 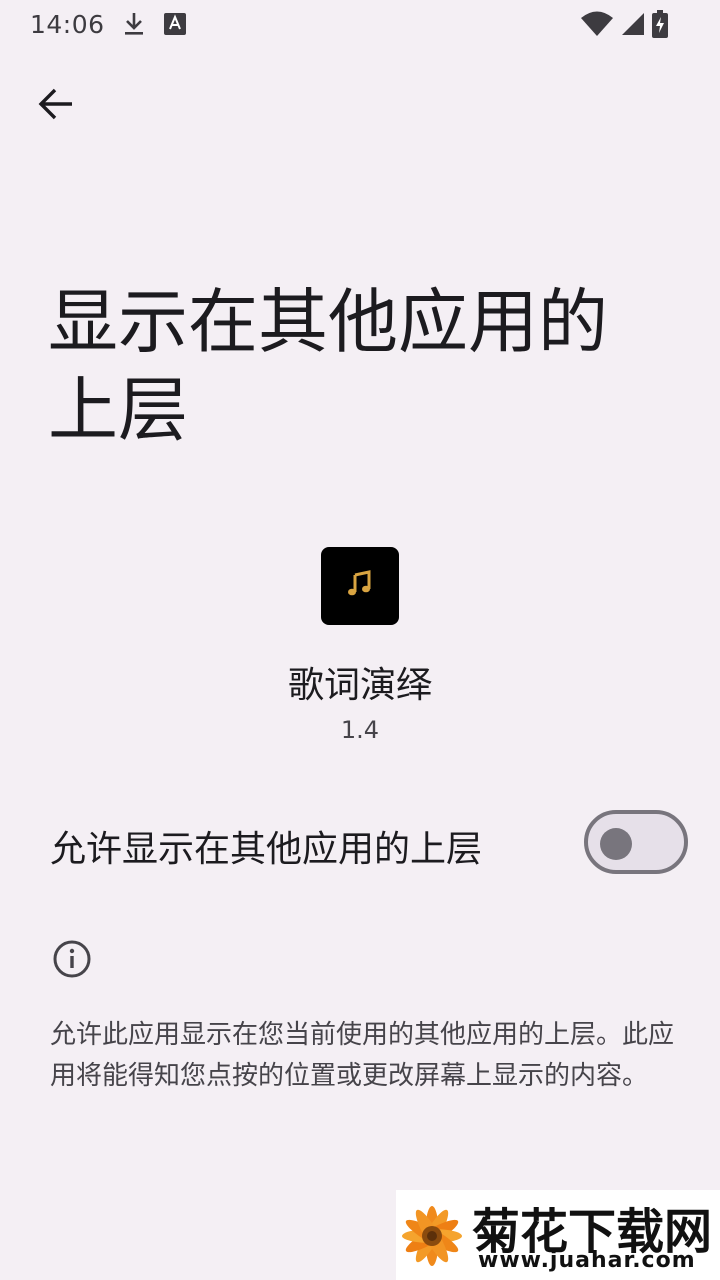 What do you see at coordinates (360, 24) in the screenshot?
I see `status-bar: 14:06` at bounding box center [360, 24].